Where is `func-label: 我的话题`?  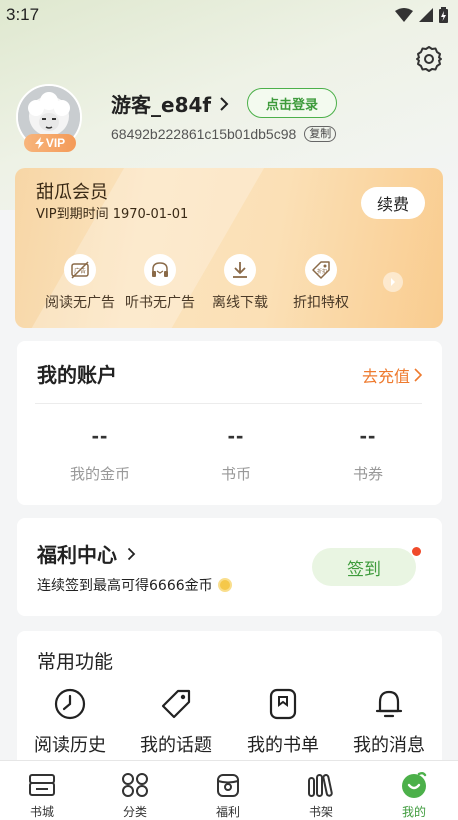
func-label: 我的话题 is located at coordinates (176, 745).